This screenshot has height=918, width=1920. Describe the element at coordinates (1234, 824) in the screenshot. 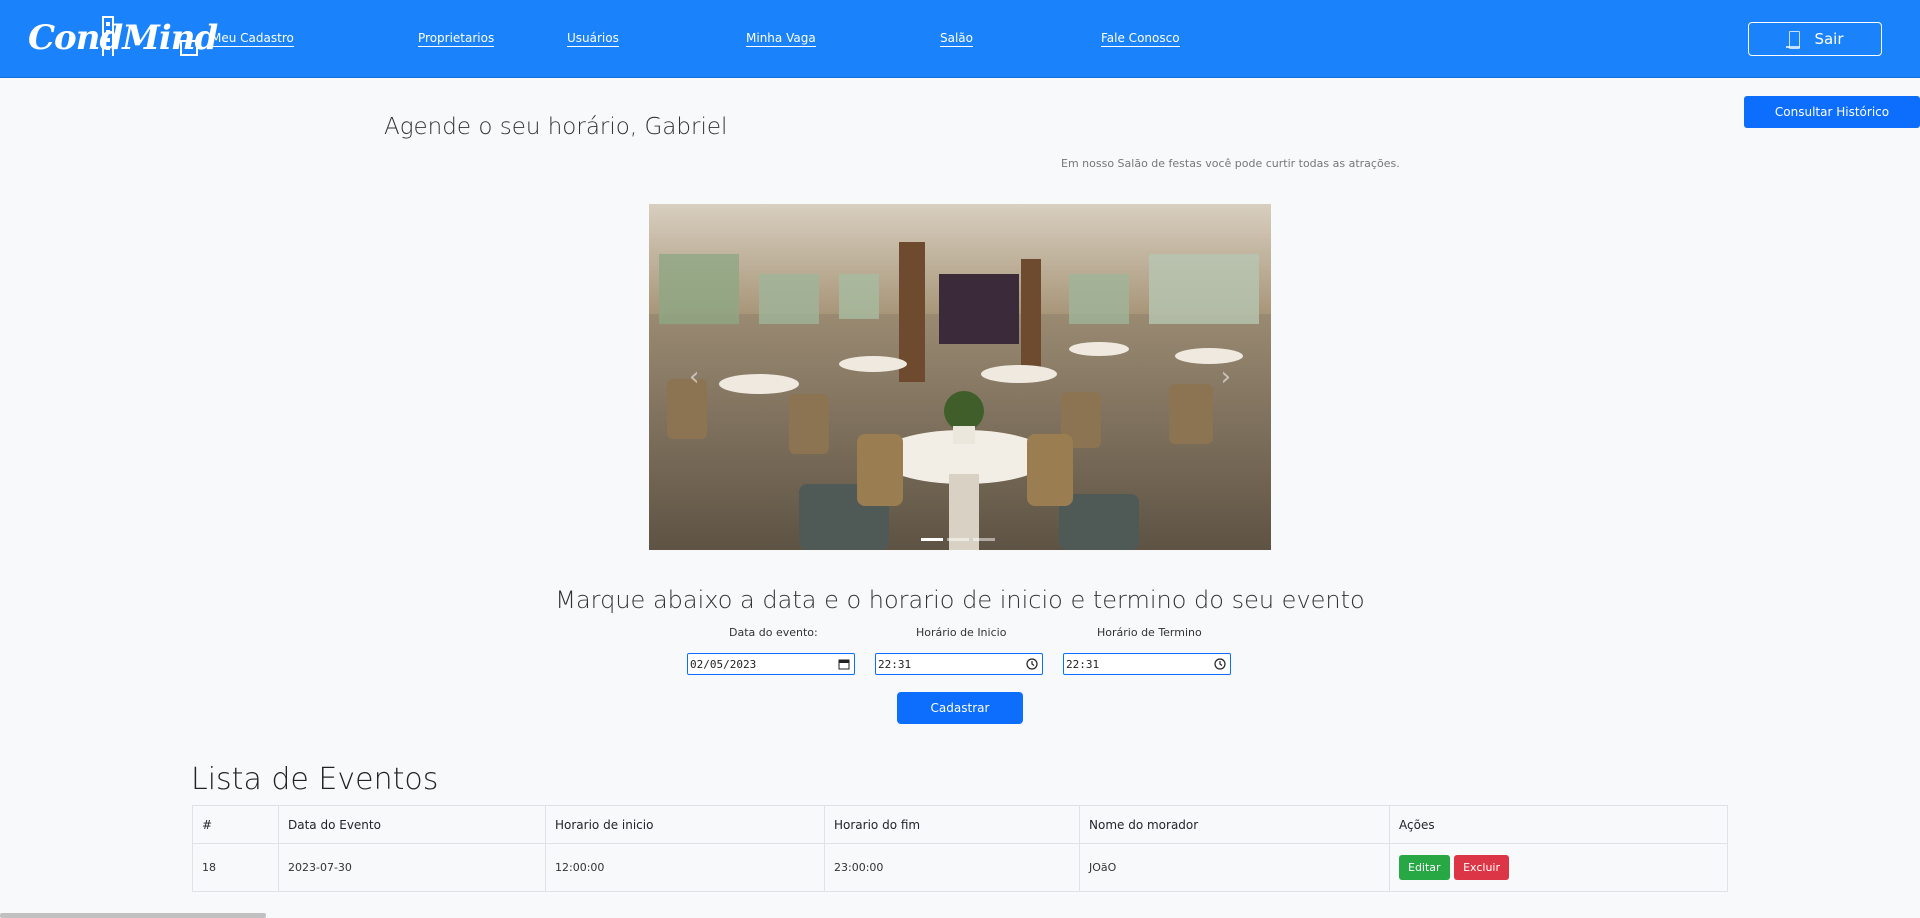

I see `column-header: Nome do morador` at that location.